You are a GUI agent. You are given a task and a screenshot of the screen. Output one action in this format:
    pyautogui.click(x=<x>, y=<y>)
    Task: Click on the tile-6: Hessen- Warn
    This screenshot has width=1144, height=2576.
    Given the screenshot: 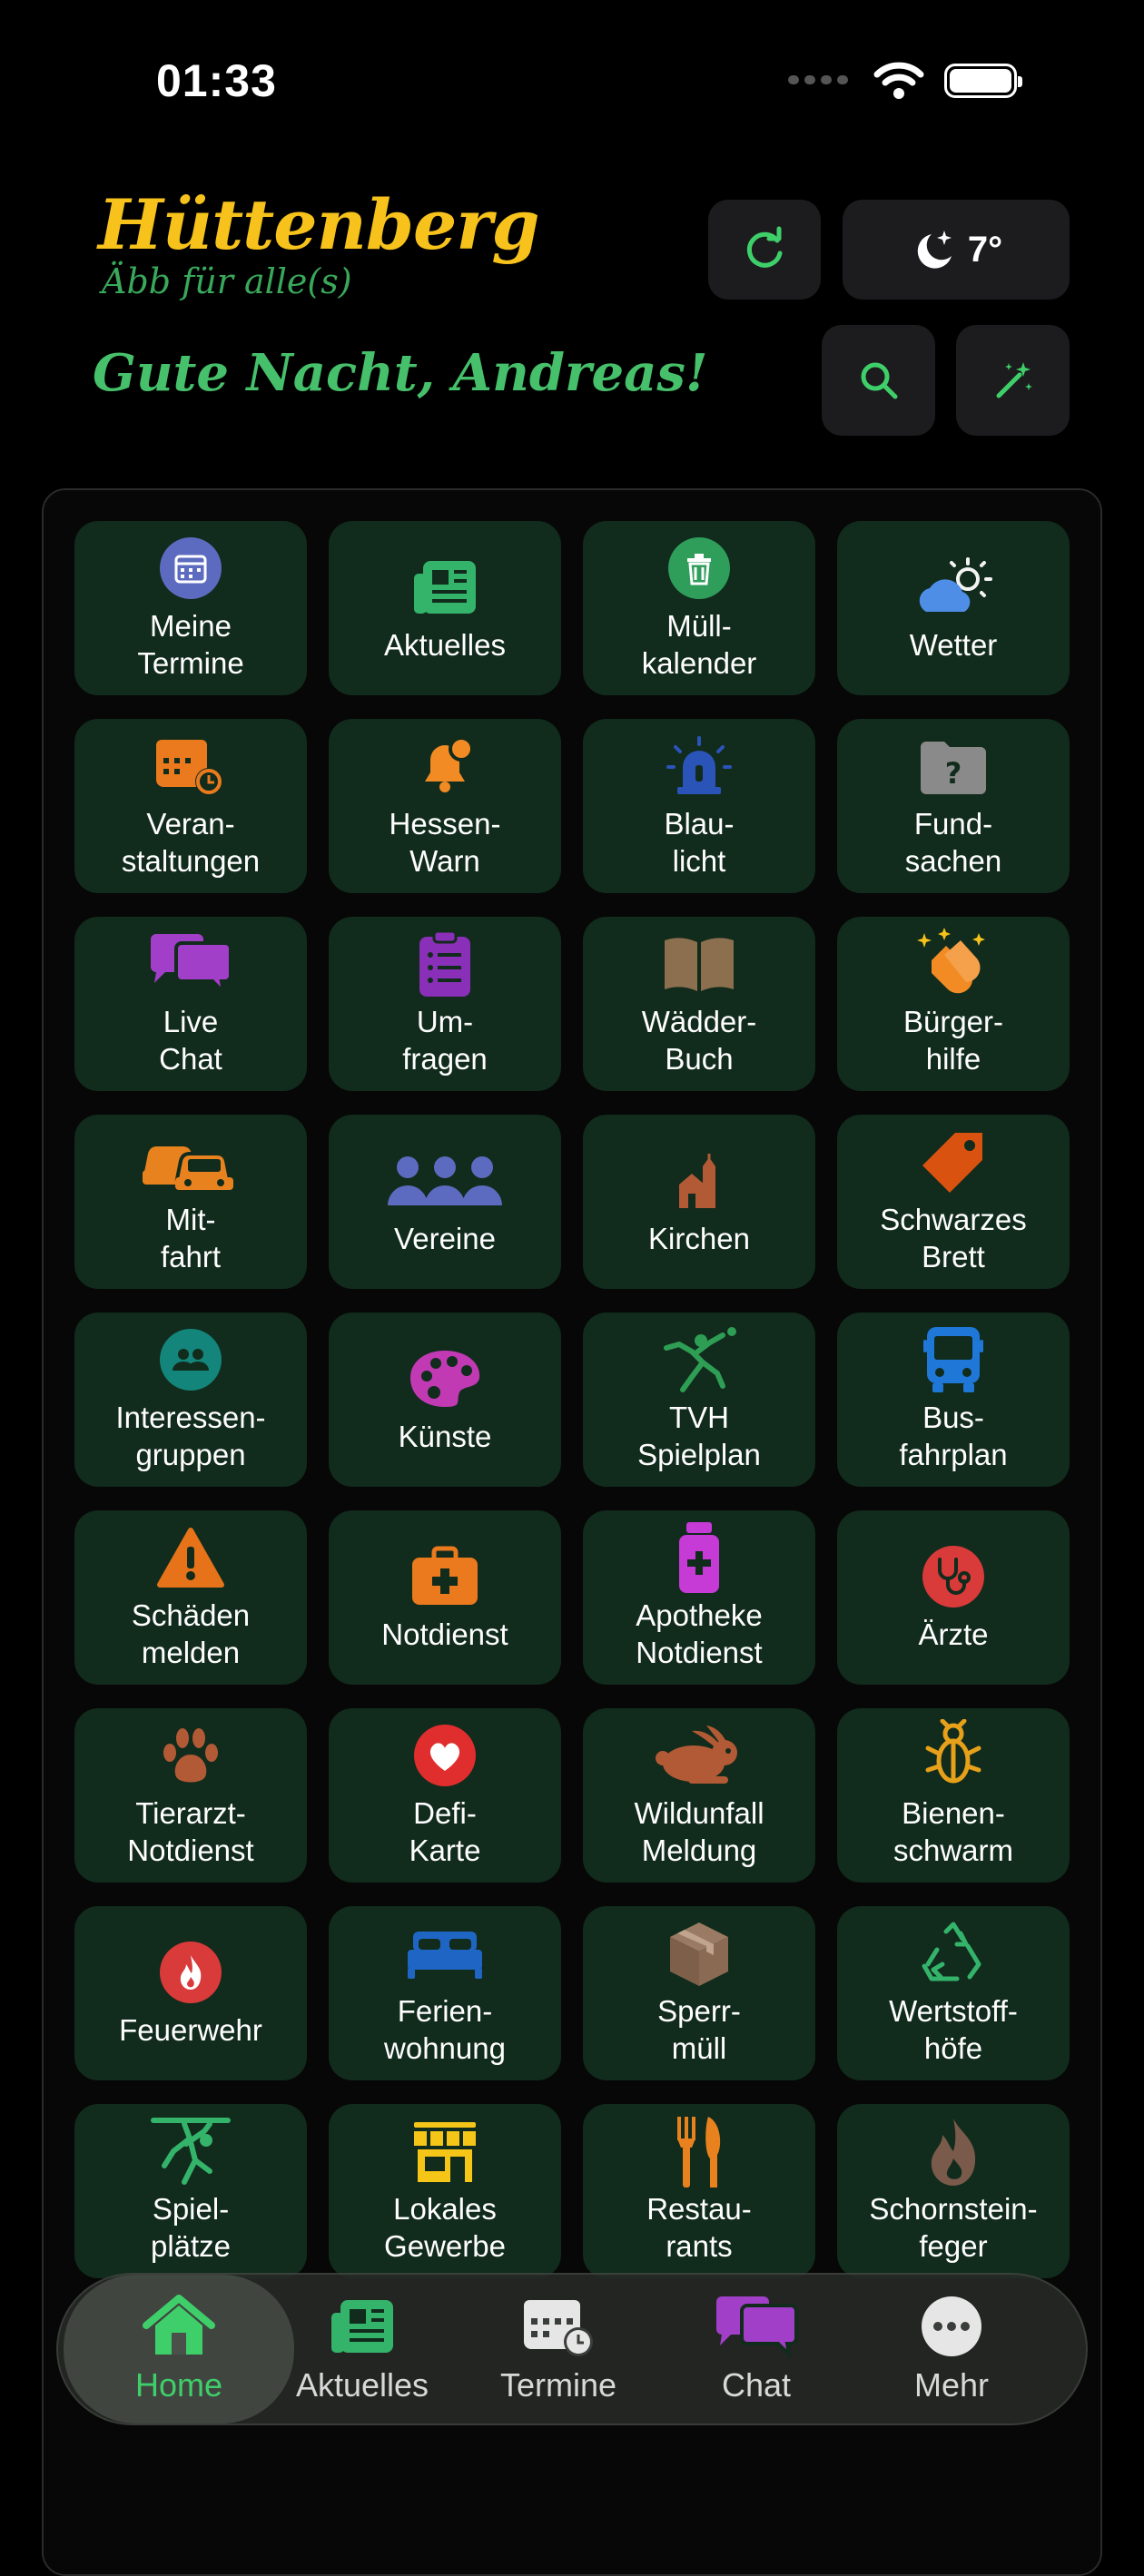 What is the action you would take?
    pyautogui.click(x=445, y=806)
    